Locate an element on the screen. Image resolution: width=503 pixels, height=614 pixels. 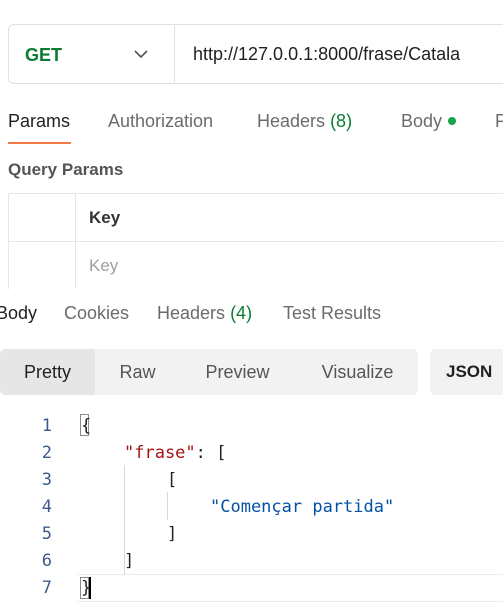
active-tab-indicator is located at coordinates (39, 143).